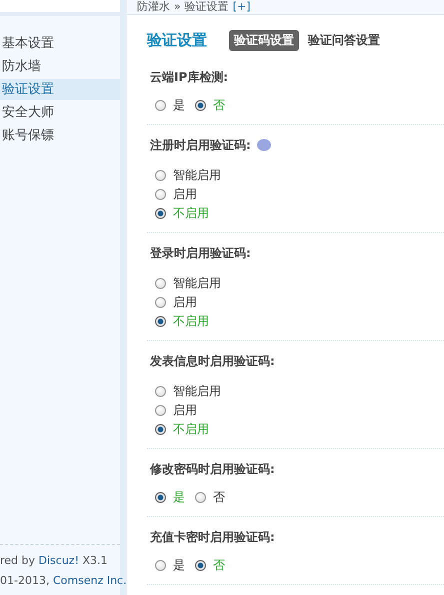 This screenshot has width=444, height=595. I want to click on sidebar-item: 基本设置, so click(60, 43).